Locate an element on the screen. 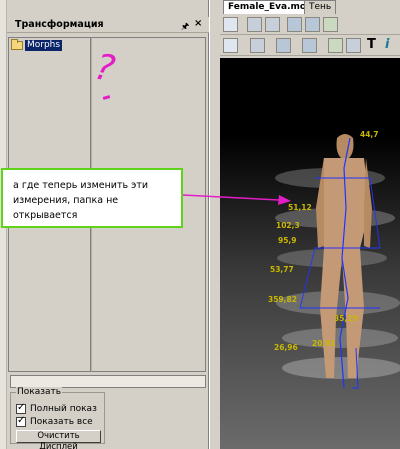 The width and height of the screenshot is (400, 449). axis-icon is located at coordinates (257, 45).